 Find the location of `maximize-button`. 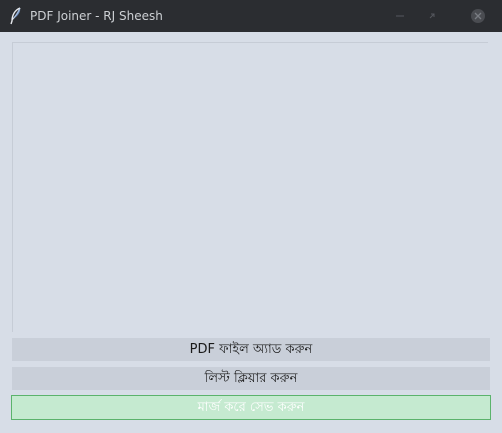

maximize-button is located at coordinates (432, 16).